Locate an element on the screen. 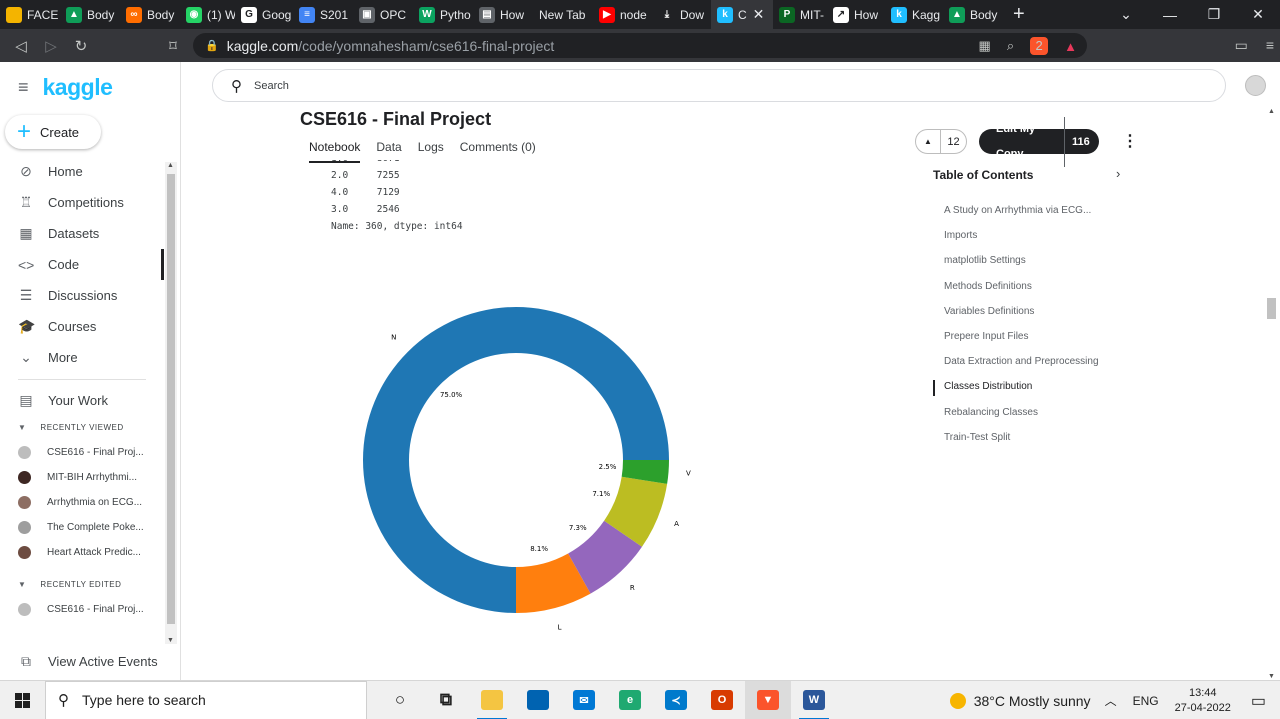 The width and height of the screenshot is (1280, 719). browser-tab: ≡ S201 is located at coordinates (323, 14).